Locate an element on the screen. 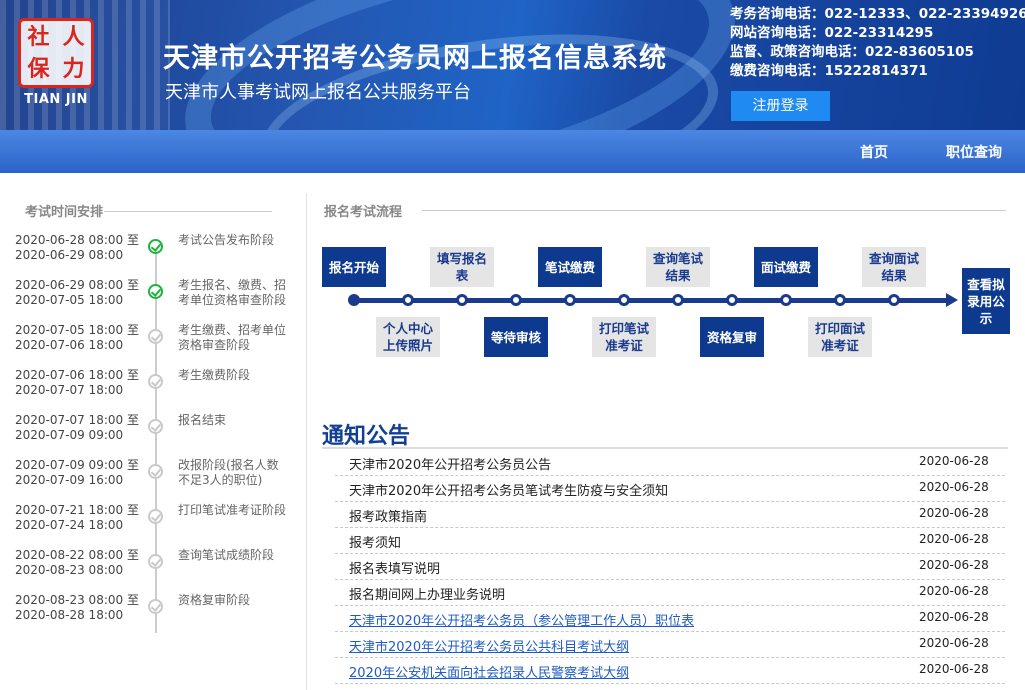  schedule-step-time: 2020-07-07 18:00 至 2020-07-09 09:00 is located at coordinates (77, 427).